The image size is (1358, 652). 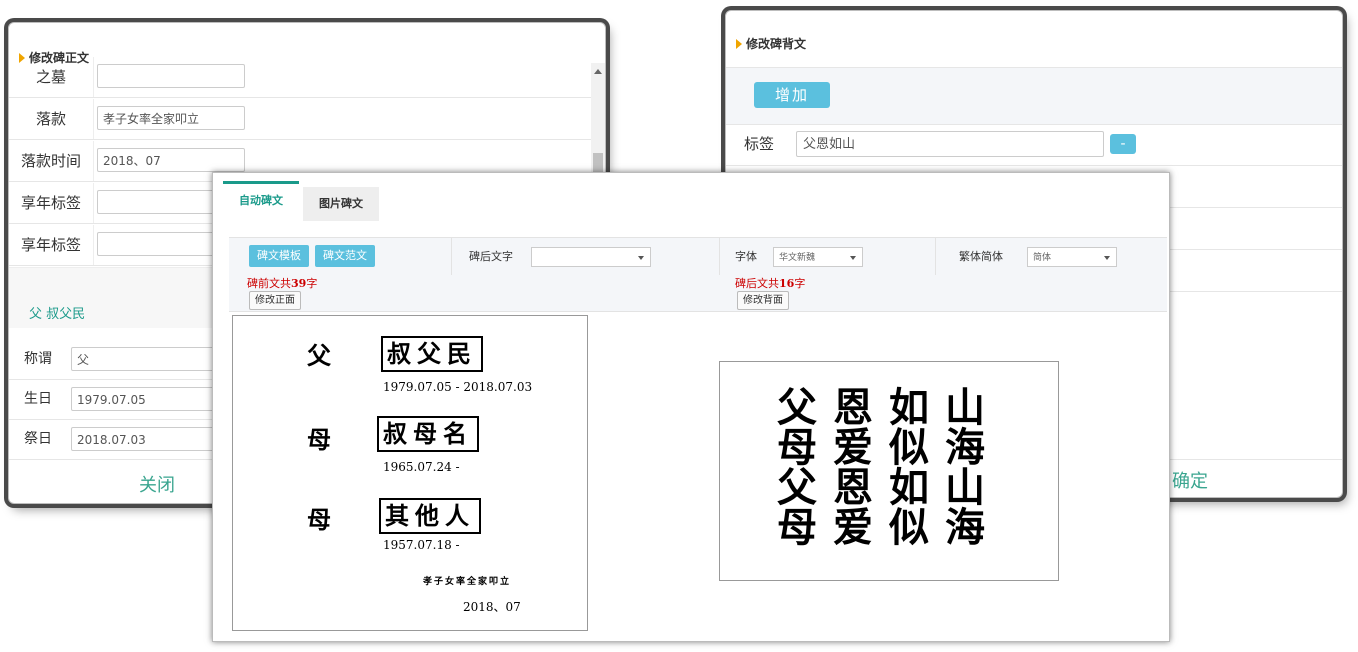 I want to click on back-dialog-toolbar: 增加, so click(x=1034, y=96).